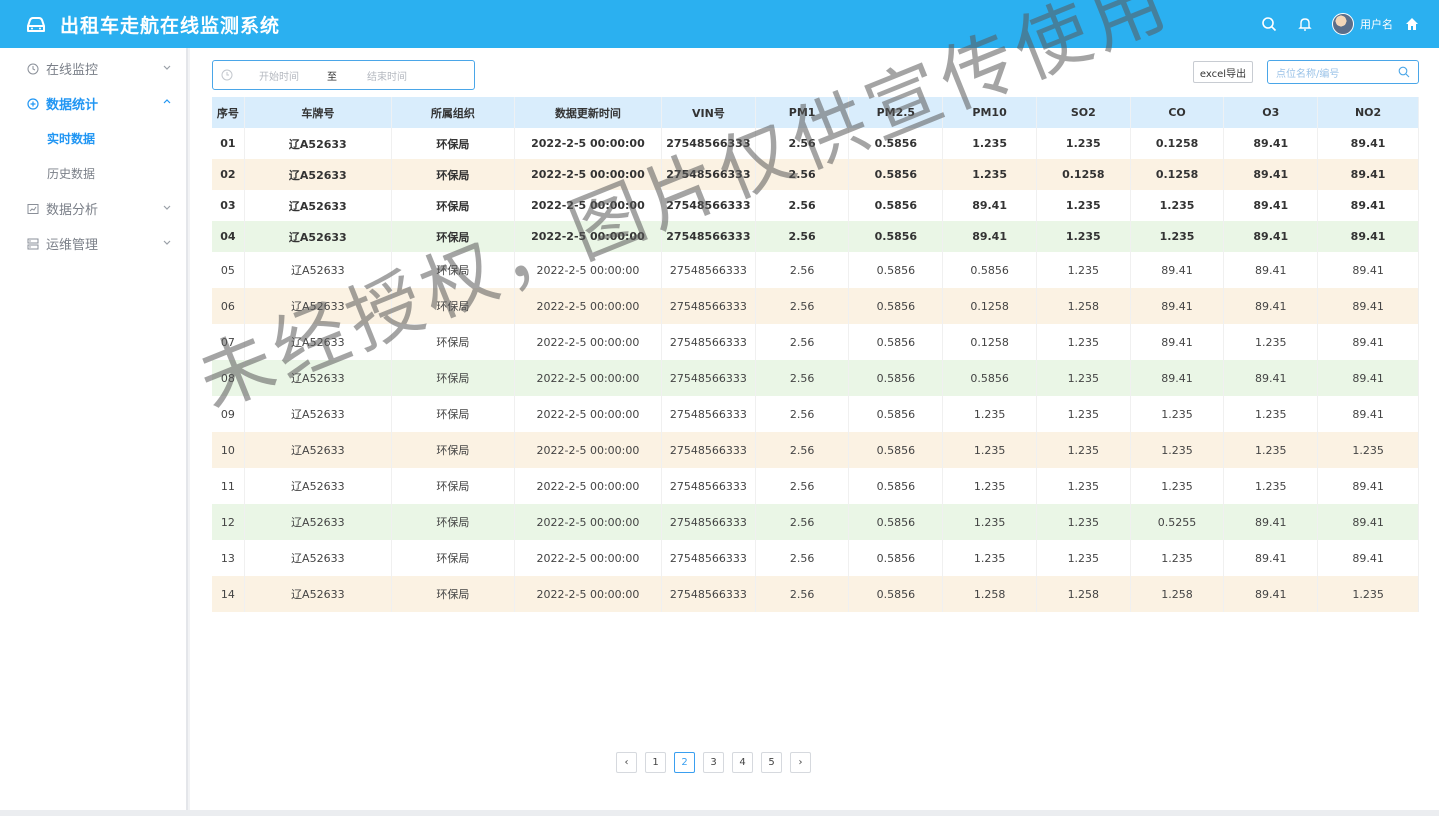 Image resolution: width=1439 pixels, height=816 pixels. Describe the element at coordinates (228, 594) in the screenshot. I see `table-cell: 14` at that location.